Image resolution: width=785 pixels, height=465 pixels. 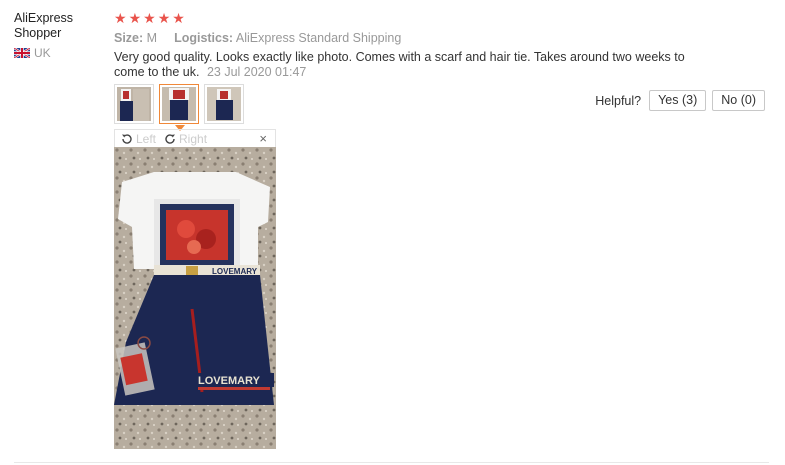 I want to click on image-viewer-toolbar: Left Right ×, so click(x=195, y=138).